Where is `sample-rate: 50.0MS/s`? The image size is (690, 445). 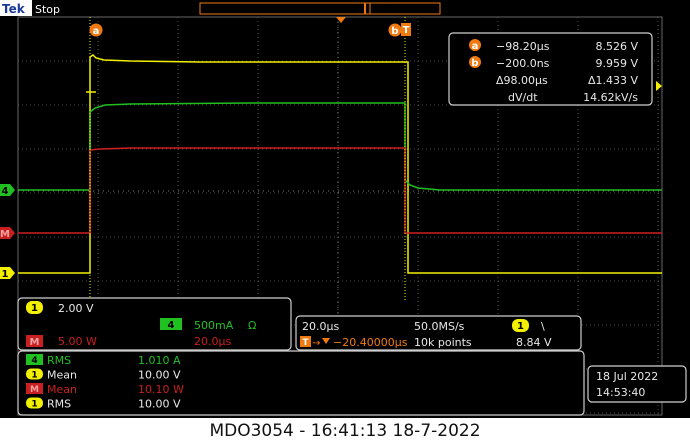
sample-rate: 50.0MS/s is located at coordinates (439, 326).